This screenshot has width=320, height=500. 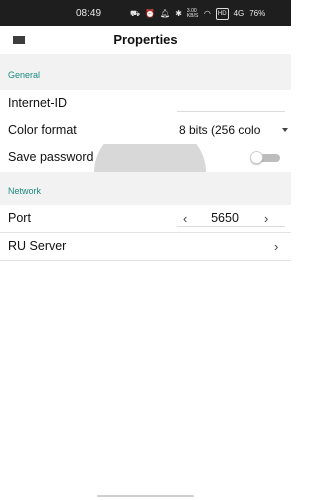 What do you see at coordinates (51, 157) in the screenshot?
I see `save-password-label: Save password` at bounding box center [51, 157].